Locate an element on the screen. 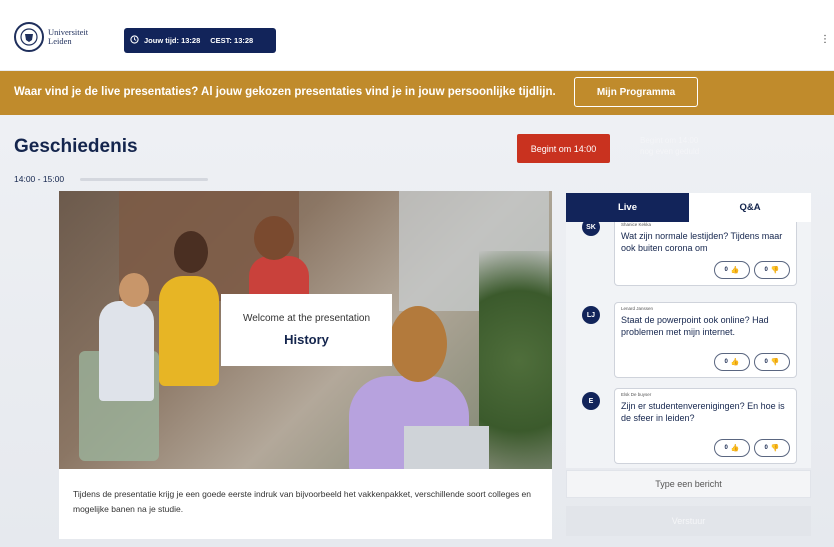  more-menu-icon: ⋮ is located at coordinates (825, 39).